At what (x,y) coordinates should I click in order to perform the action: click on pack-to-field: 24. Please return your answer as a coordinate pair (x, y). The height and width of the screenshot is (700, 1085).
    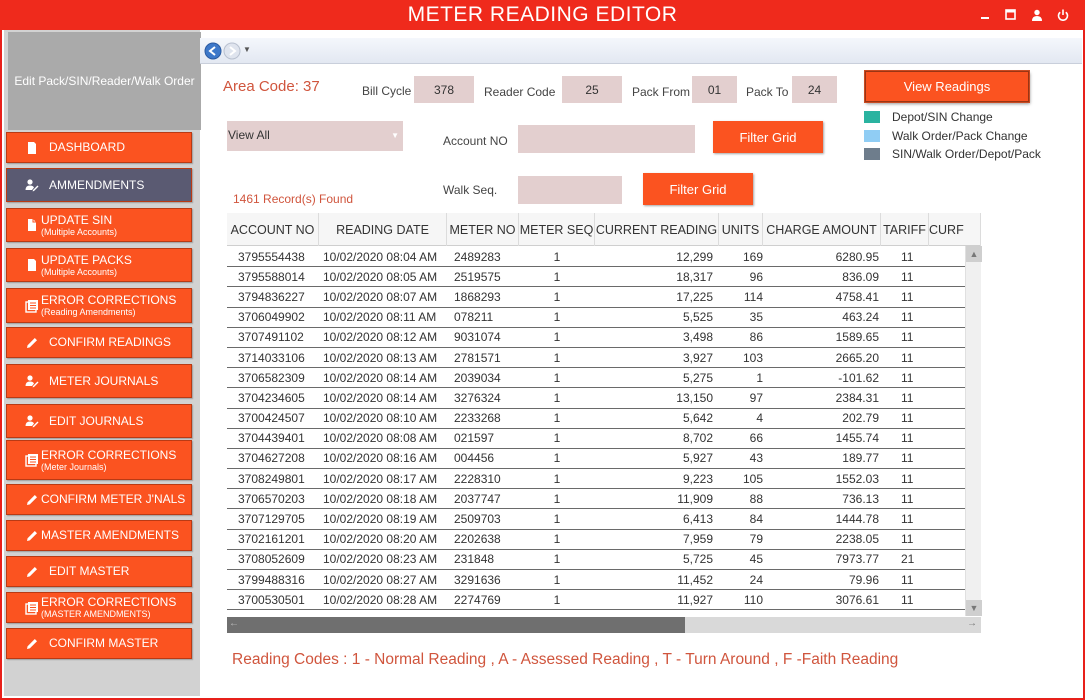
    Looking at the image, I should click on (814, 89).